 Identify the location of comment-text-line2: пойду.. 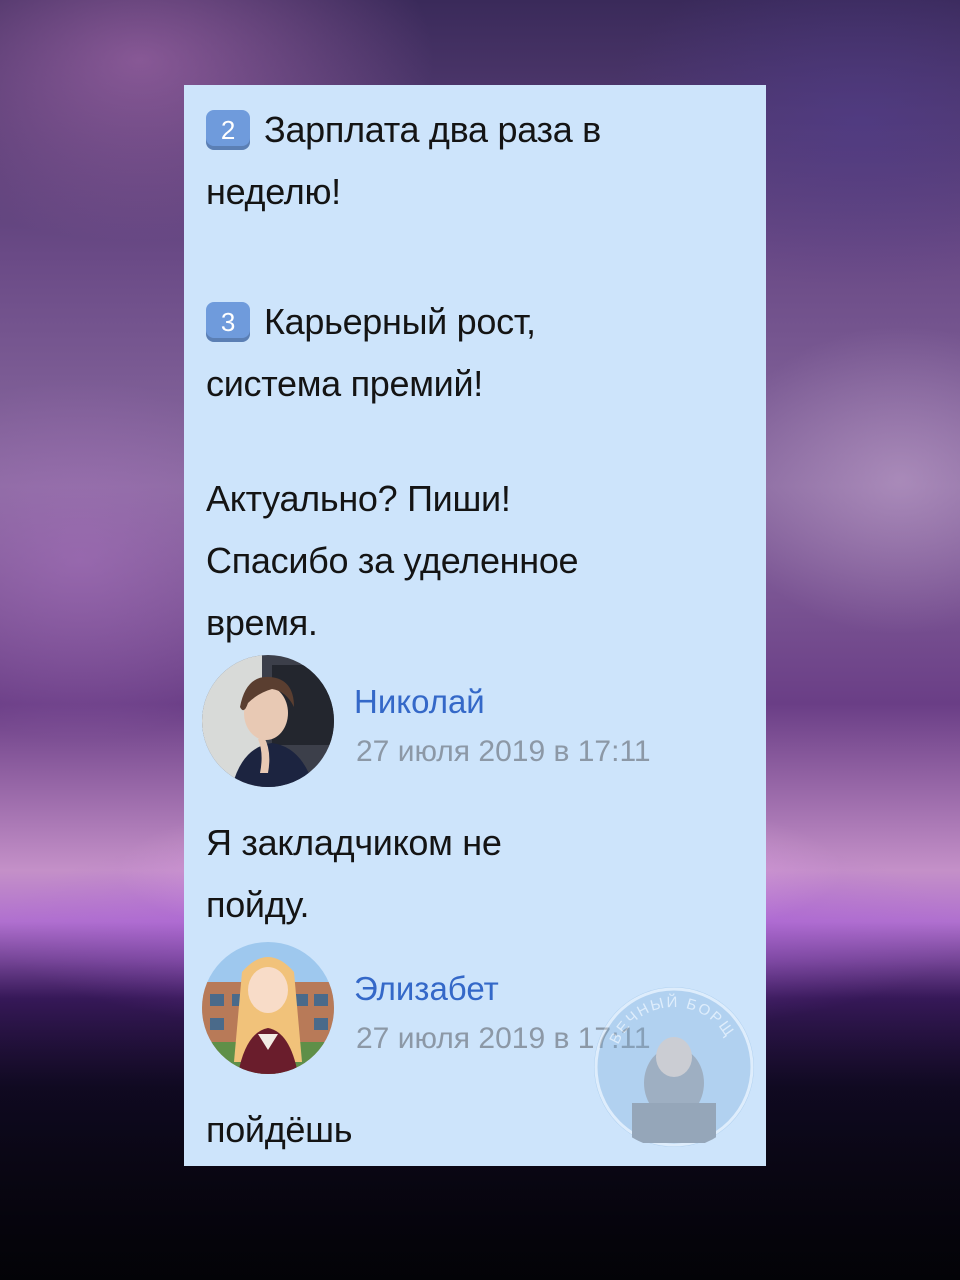
(258, 904).